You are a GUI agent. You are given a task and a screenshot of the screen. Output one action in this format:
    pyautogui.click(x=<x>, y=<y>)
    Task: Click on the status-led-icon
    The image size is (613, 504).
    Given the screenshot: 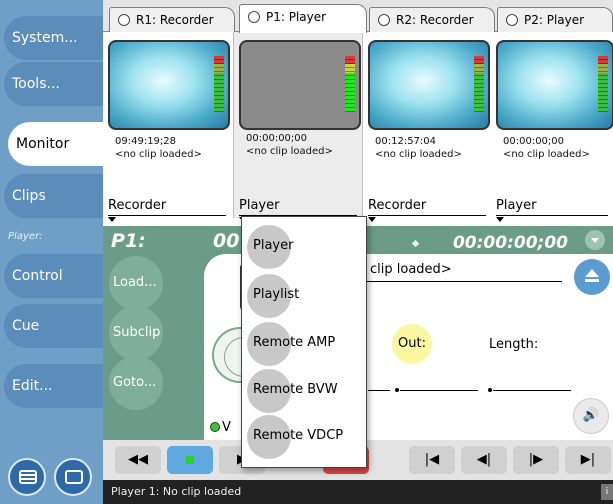 What is the action you would take?
    pyautogui.click(x=215, y=427)
    